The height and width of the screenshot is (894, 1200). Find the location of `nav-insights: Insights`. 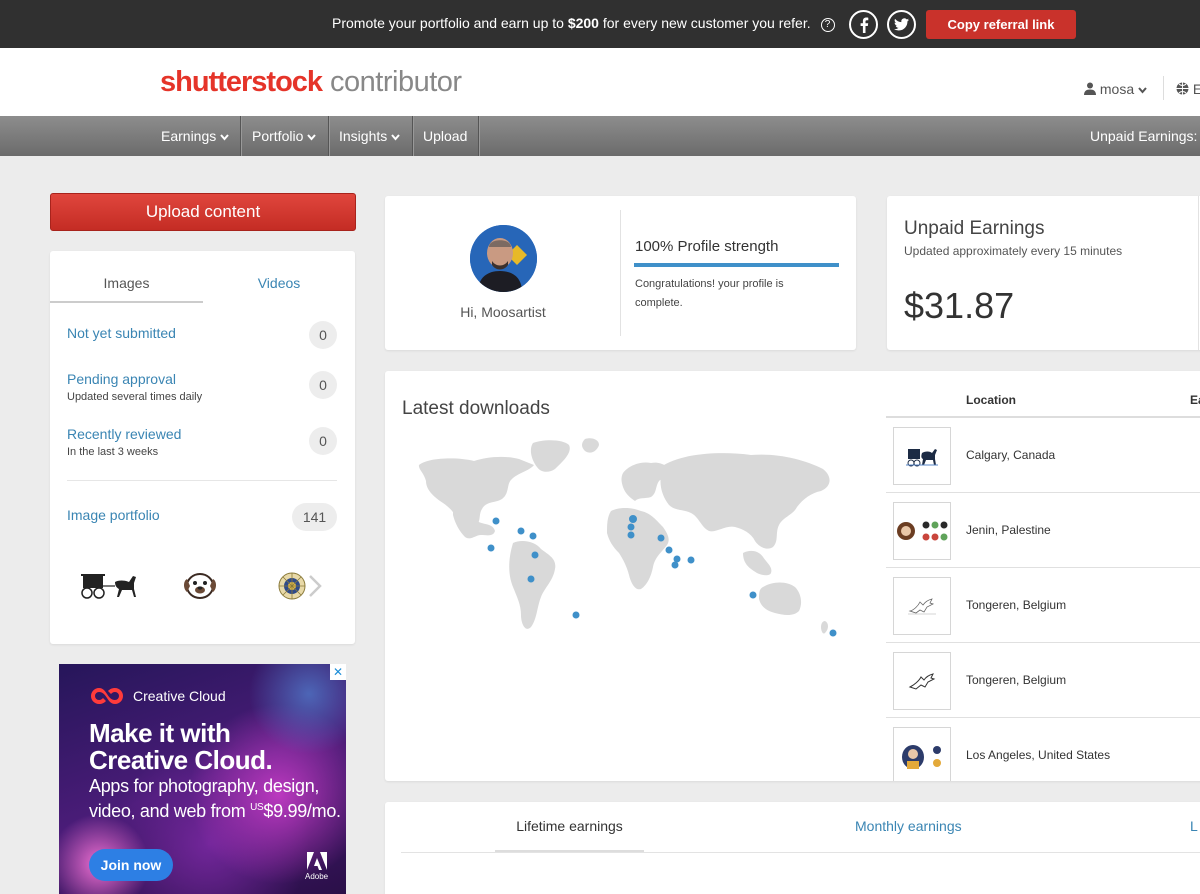

nav-insights: Insights is located at coordinates (371, 136).